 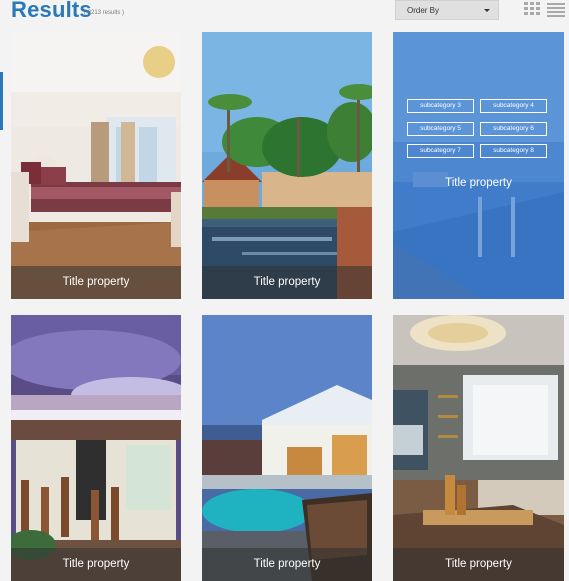 I want to click on property-photo-modern-house, so click(x=96, y=448).